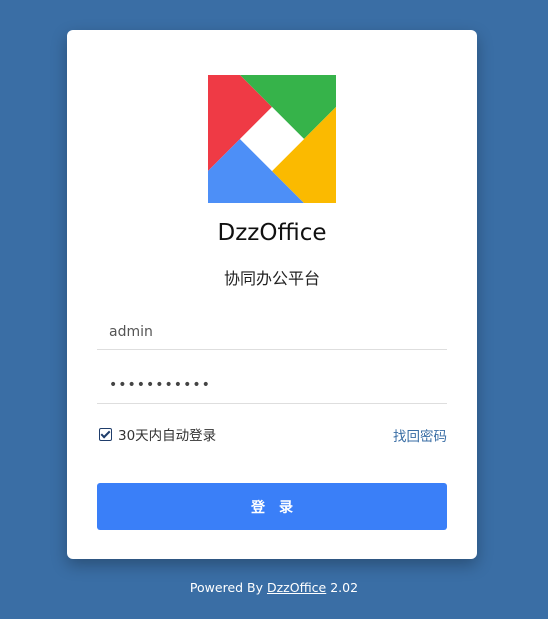 Image resolution: width=548 pixels, height=619 pixels. I want to click on remember-me-label: 30天内自动登录, so click(167, 436).